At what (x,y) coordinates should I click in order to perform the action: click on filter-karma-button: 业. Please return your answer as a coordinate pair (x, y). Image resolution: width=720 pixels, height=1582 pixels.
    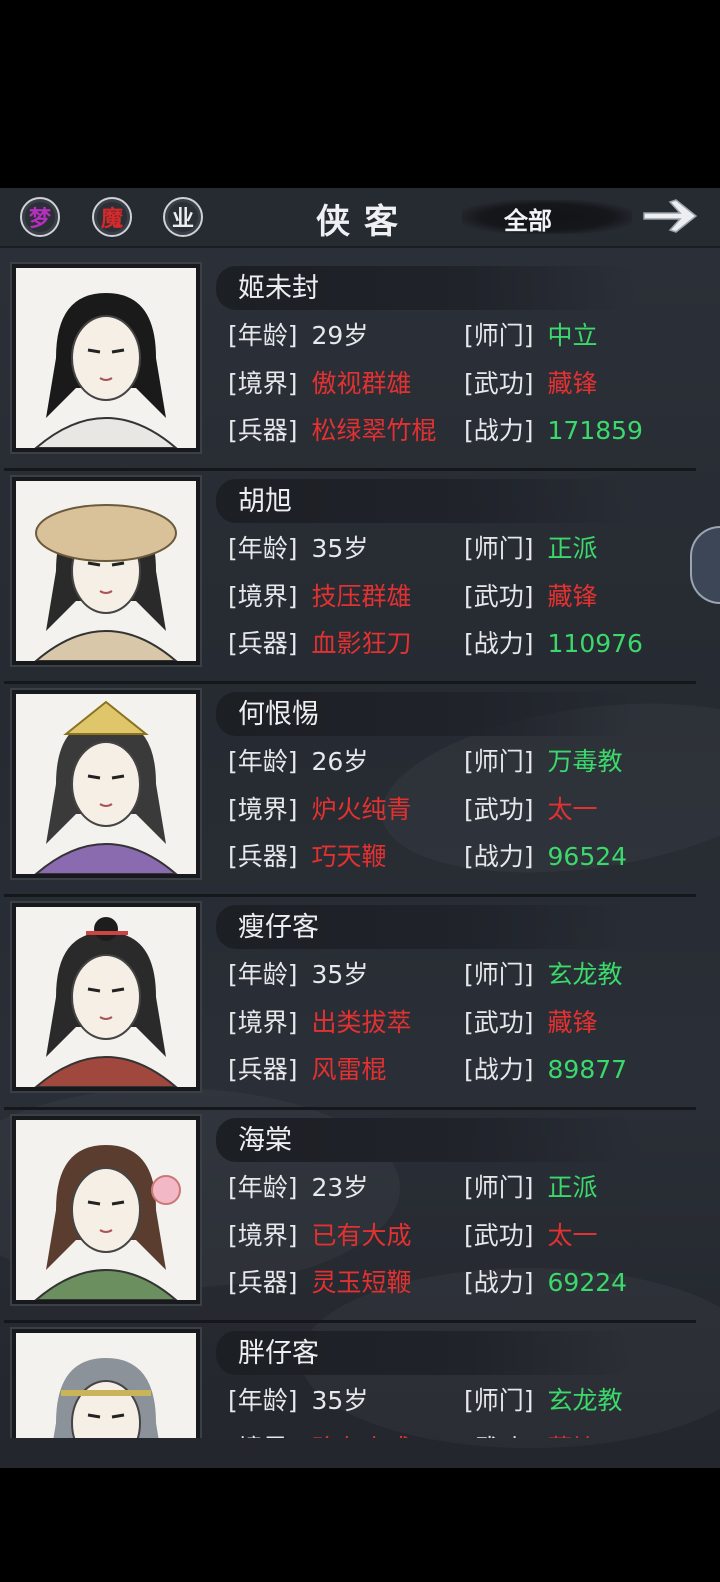
    Looking at the image, I should click on (183, 217).